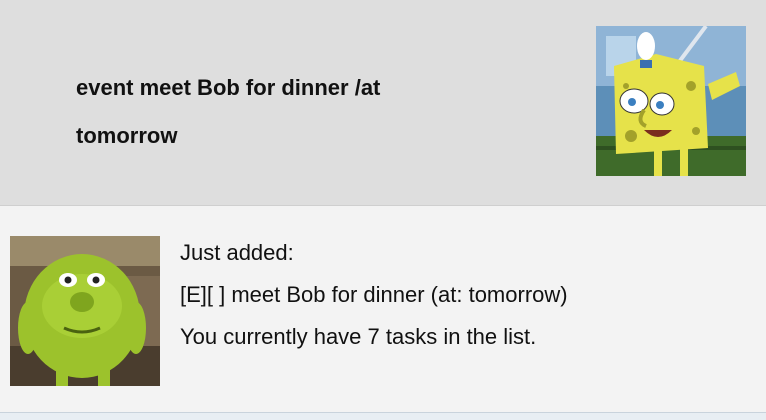 The image size is (766, 420). What do you see at coordinates (237, 252) in the screenshot?
I see `bot-message-line: Just added:` at bounding box center [237, 252].